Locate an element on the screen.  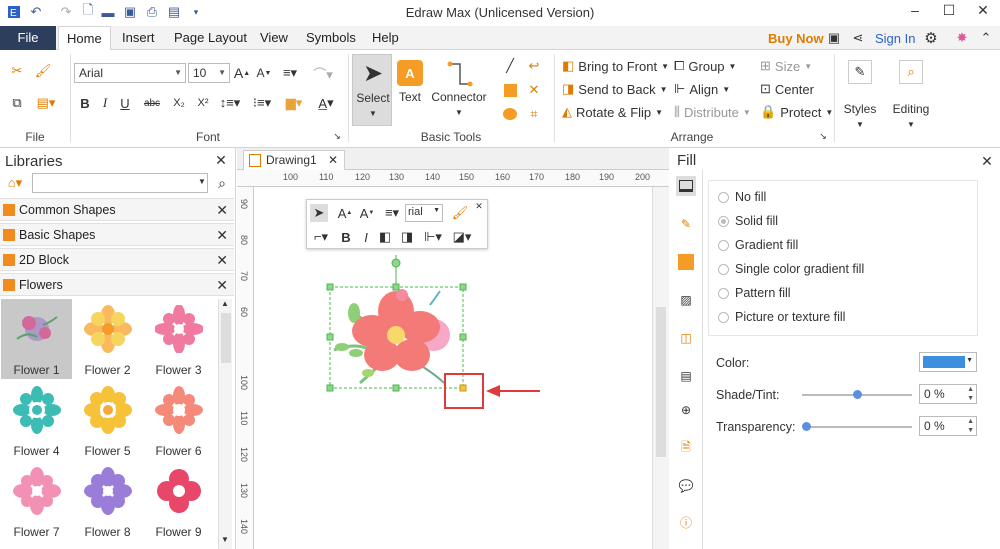
superscript-icon: X² is located at coordinates (203, 103).